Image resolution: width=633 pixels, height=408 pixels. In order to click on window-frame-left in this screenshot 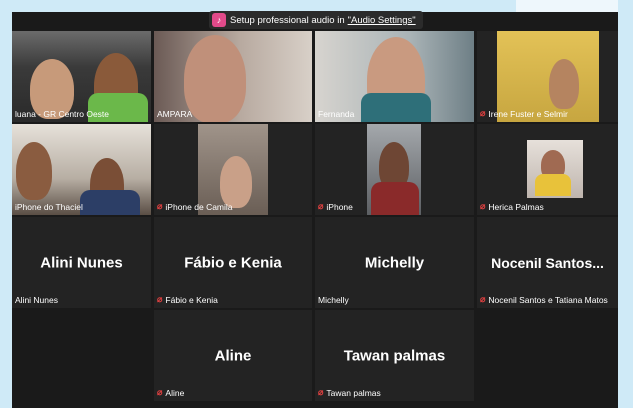, I will do `click(6, 204)`.